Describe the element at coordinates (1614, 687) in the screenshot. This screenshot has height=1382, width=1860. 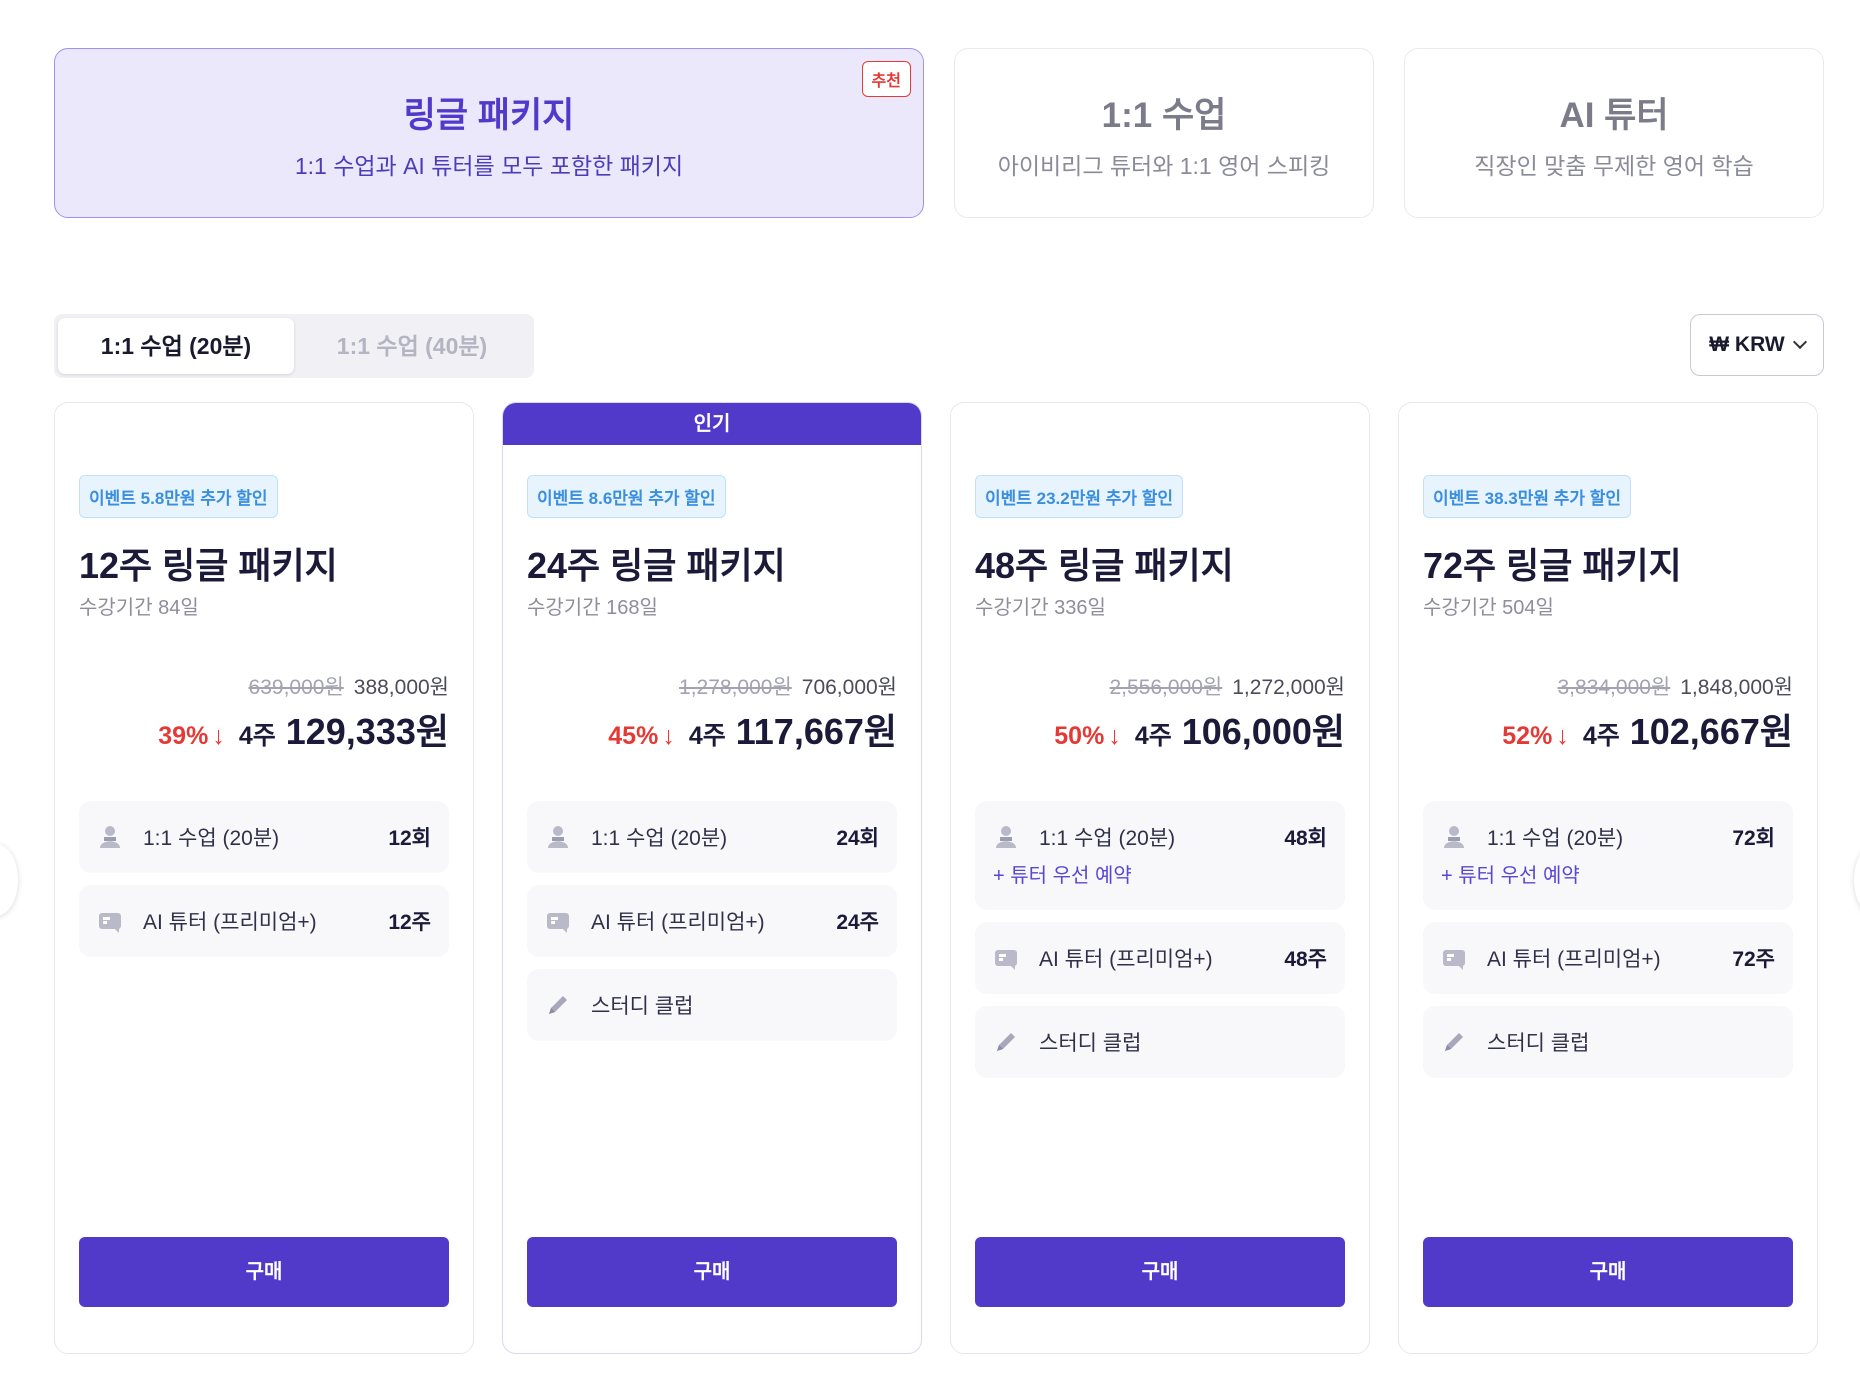
I see `original-price: 3,834,000원` at that location.